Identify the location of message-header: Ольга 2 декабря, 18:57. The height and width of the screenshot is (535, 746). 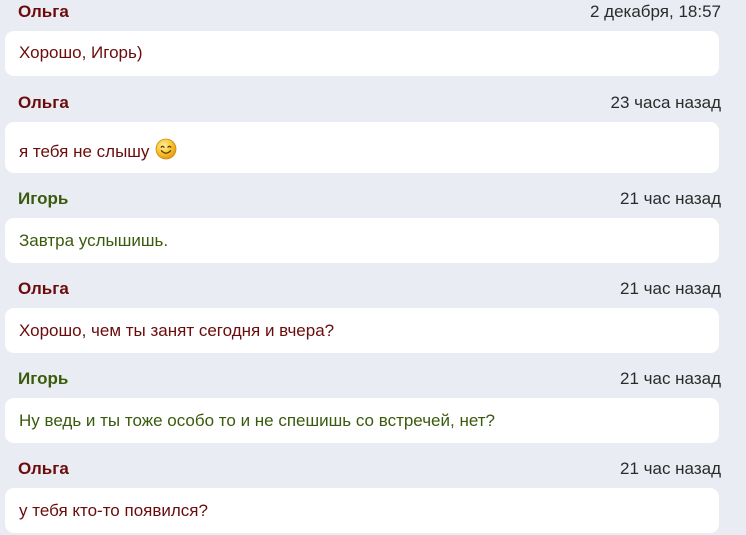
(369, 12).